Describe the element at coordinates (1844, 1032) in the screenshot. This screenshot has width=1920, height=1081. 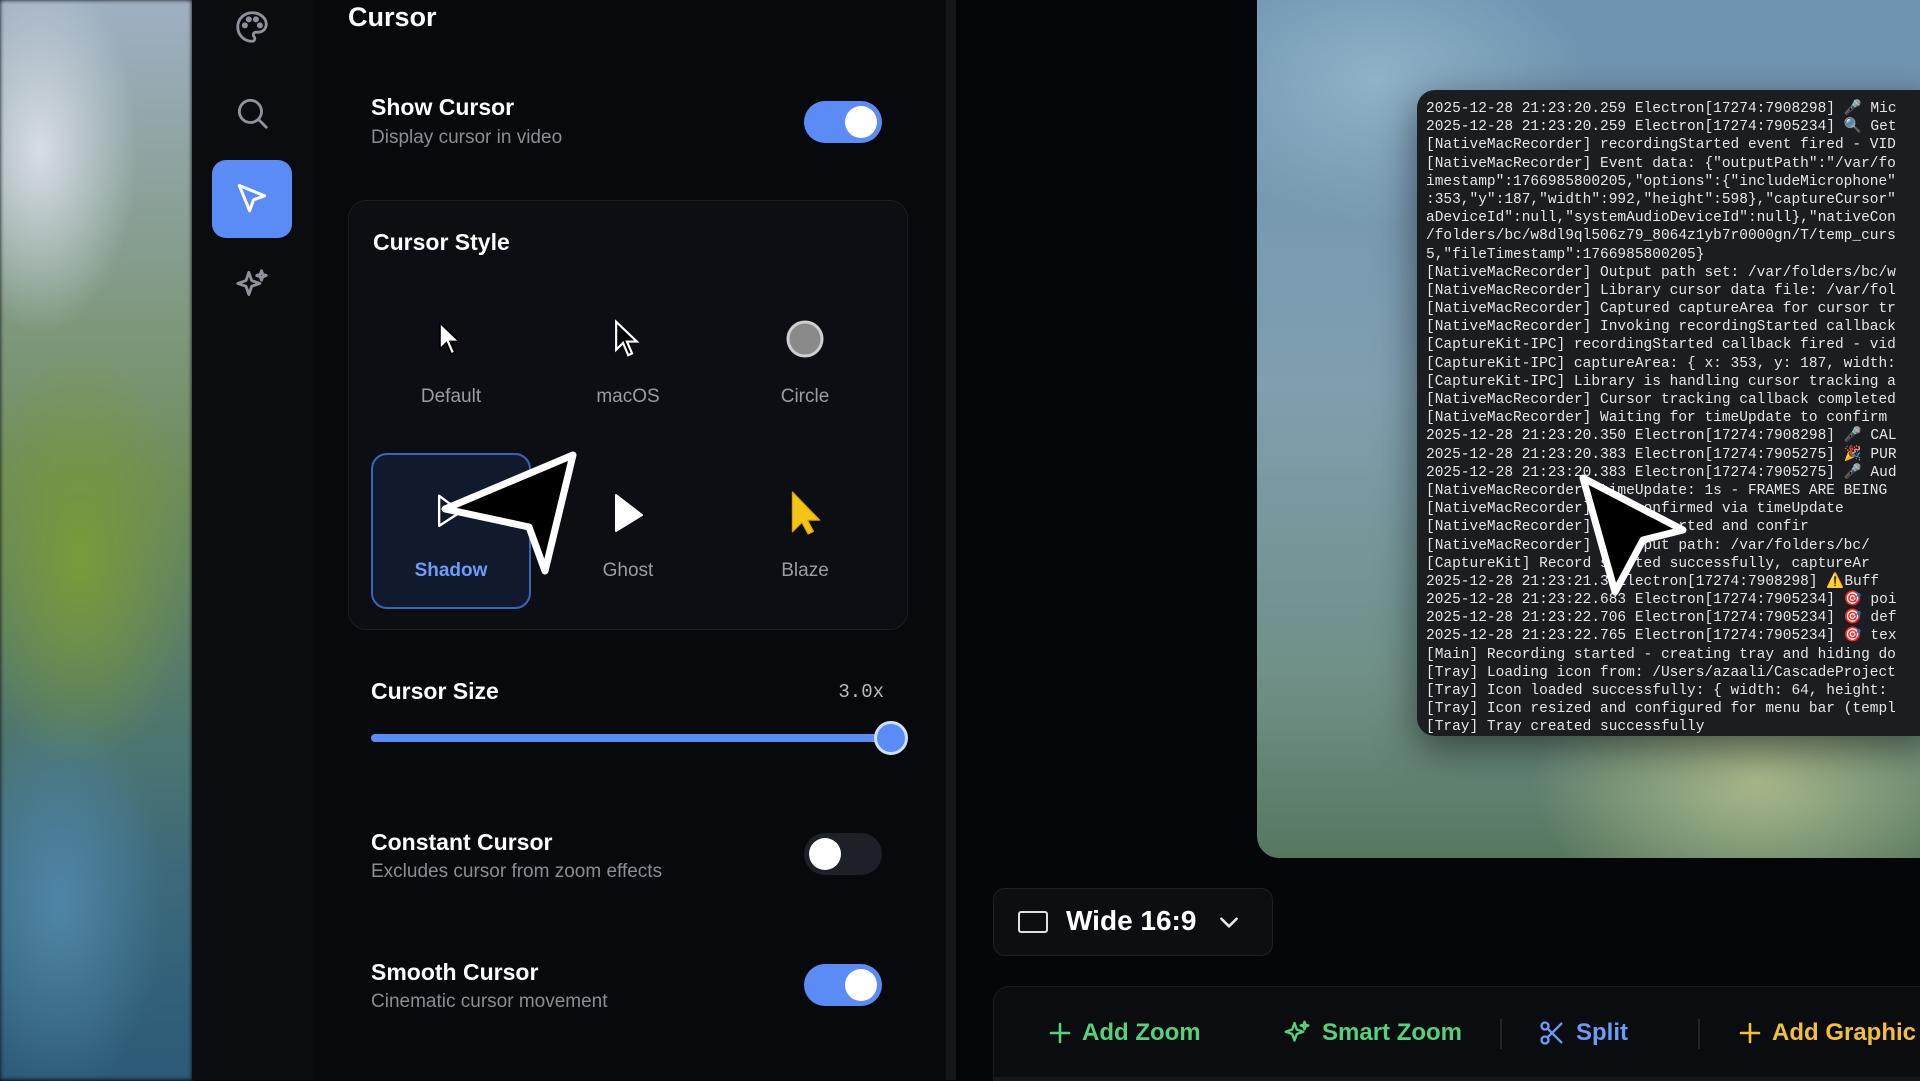
I see `add-graphic-label: Add Graphic` at that location.